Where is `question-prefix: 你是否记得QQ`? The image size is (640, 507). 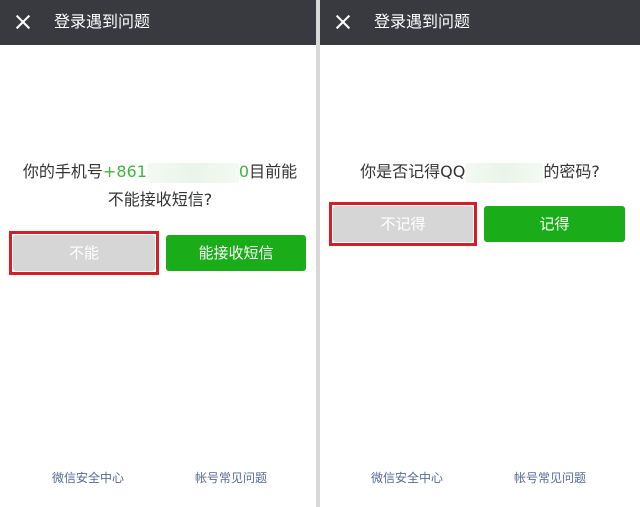 question-prefix: 你是否记得QQ is located at coordinates (413, 171).